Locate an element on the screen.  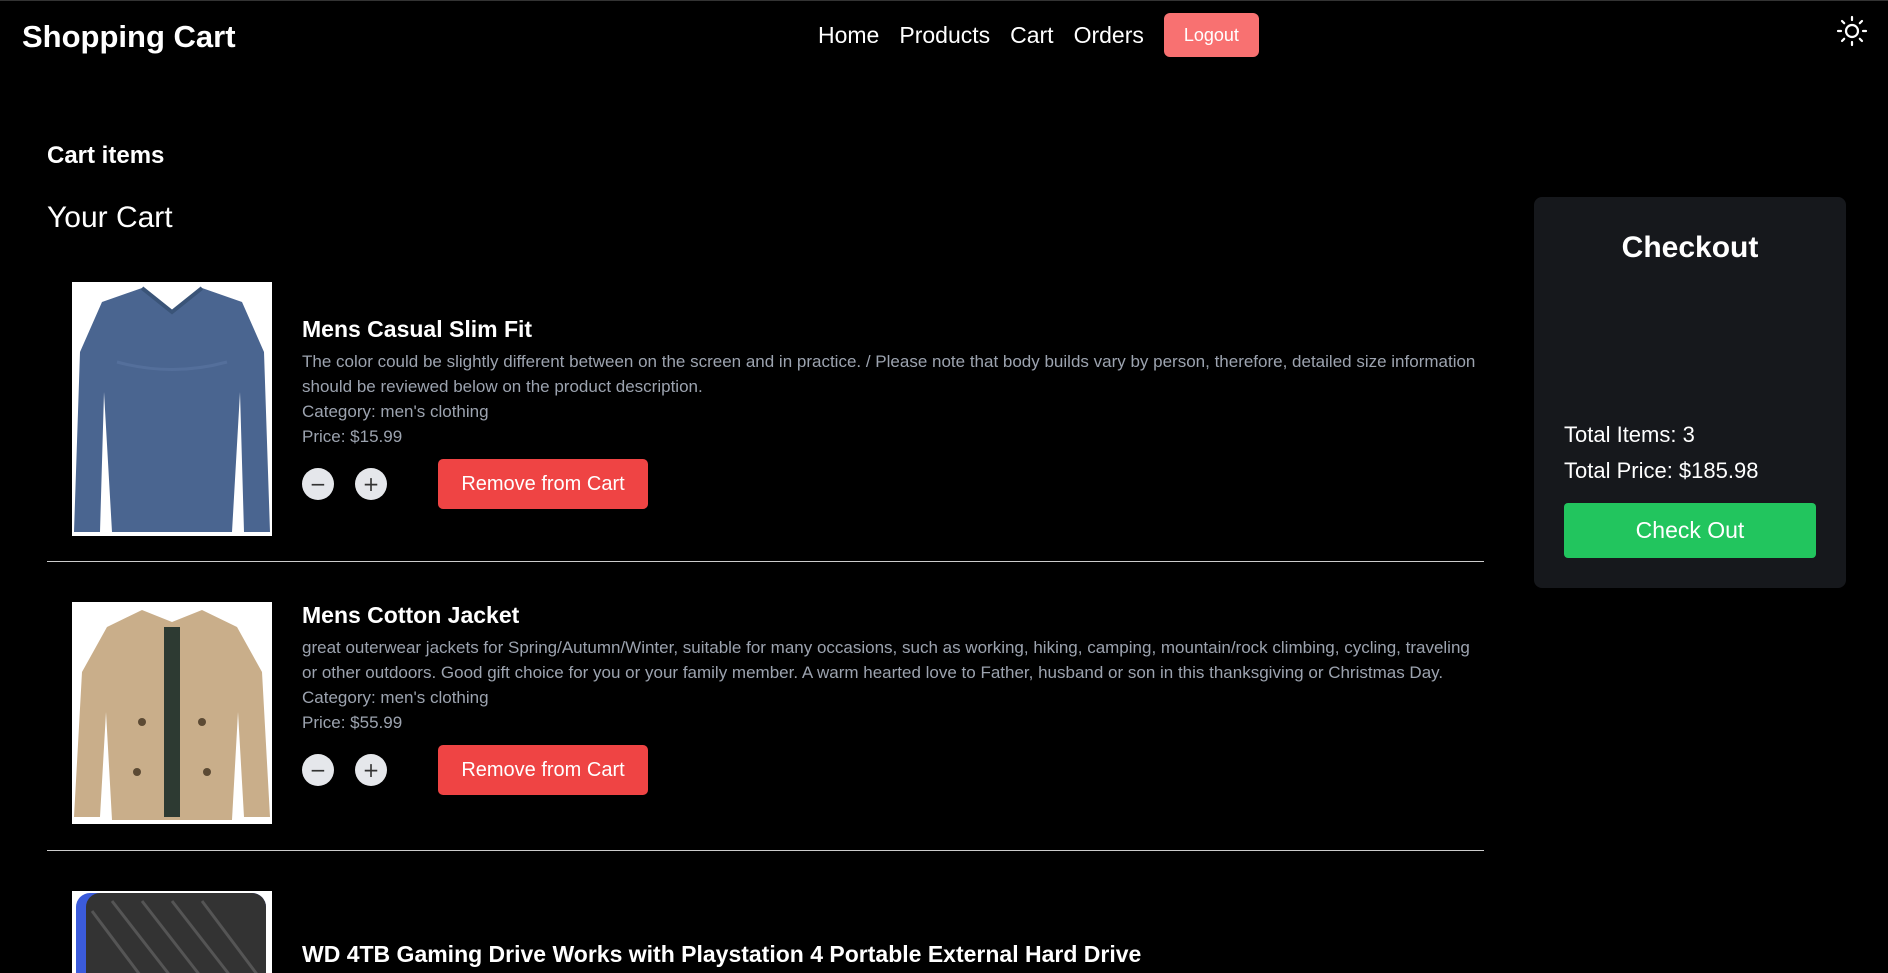
shirt-image-icon is located at coordinates (172, 409).